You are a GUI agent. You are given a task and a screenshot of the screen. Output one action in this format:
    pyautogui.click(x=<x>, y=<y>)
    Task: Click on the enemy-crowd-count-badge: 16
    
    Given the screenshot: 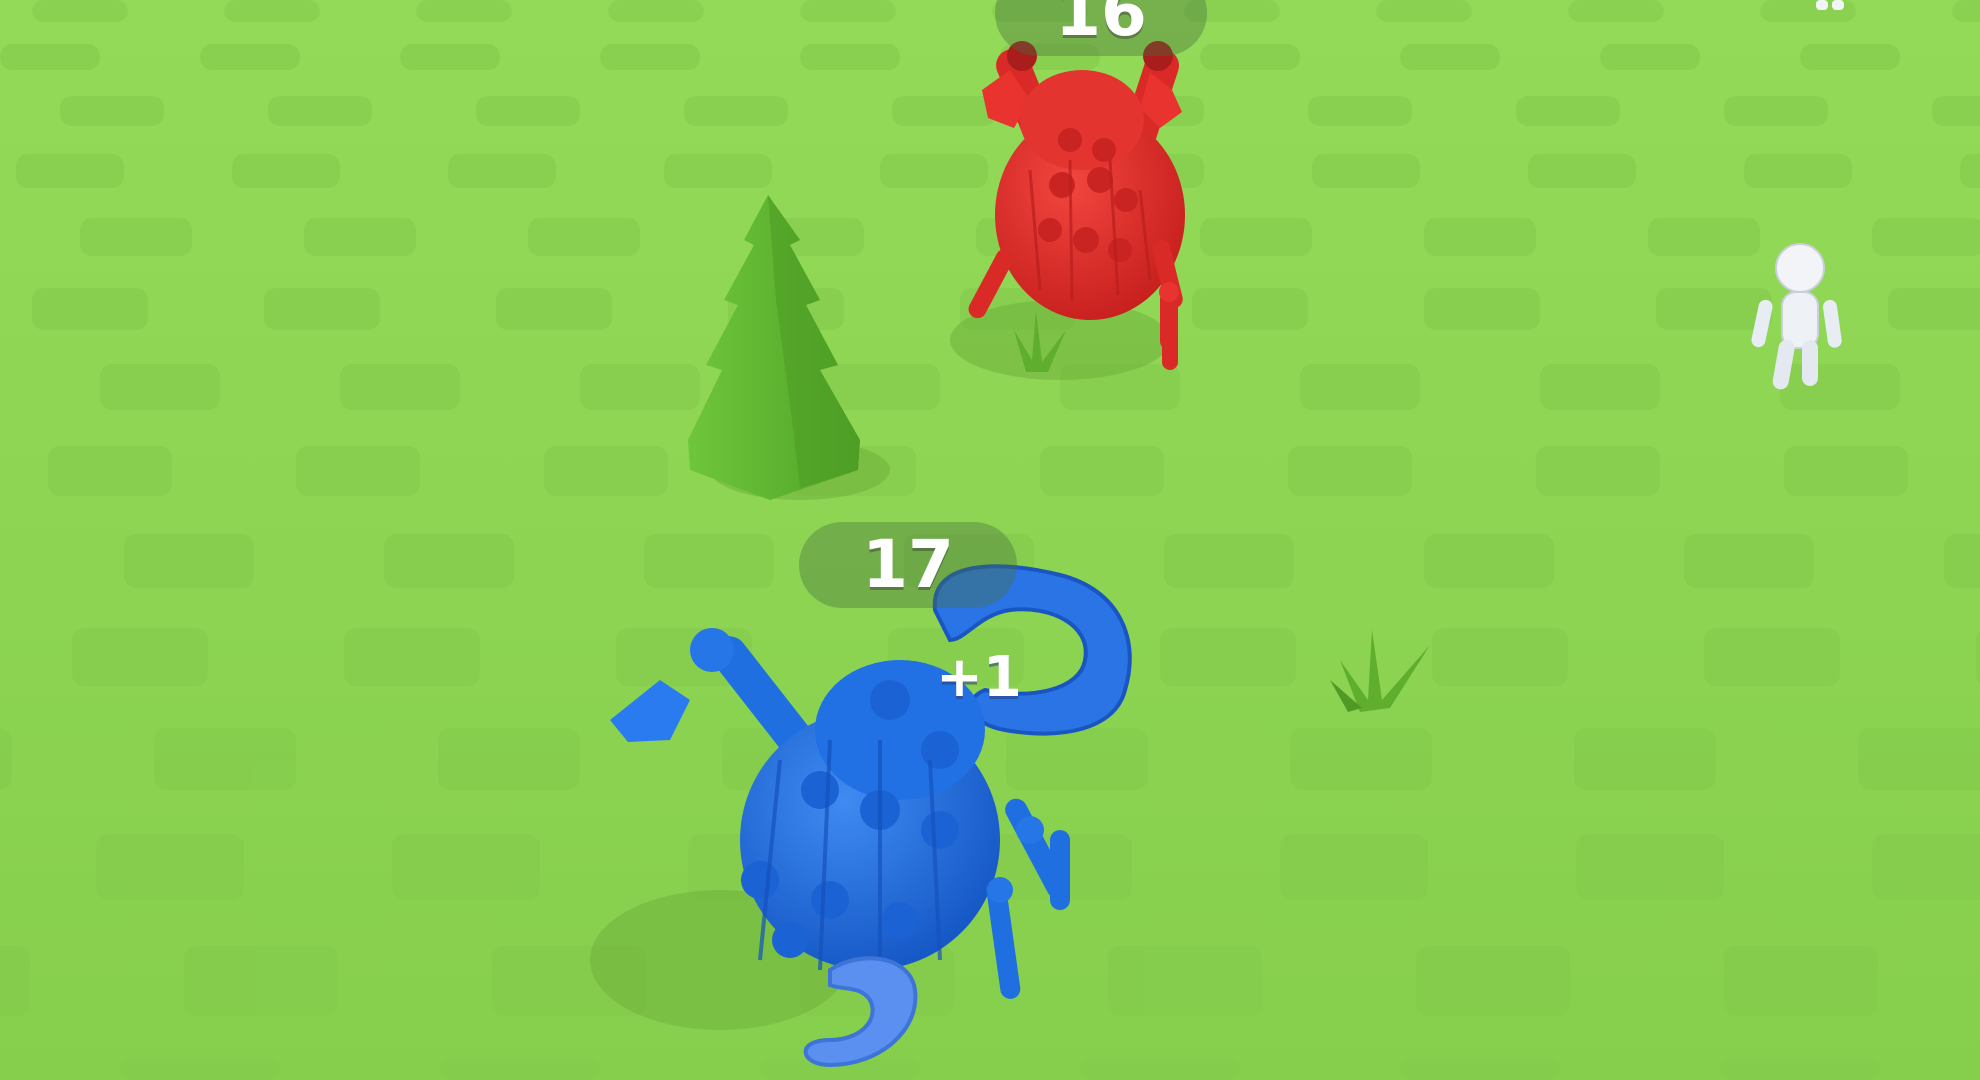 What is the action you would take?
    pyautogui.click(x=1101, y=28)
    